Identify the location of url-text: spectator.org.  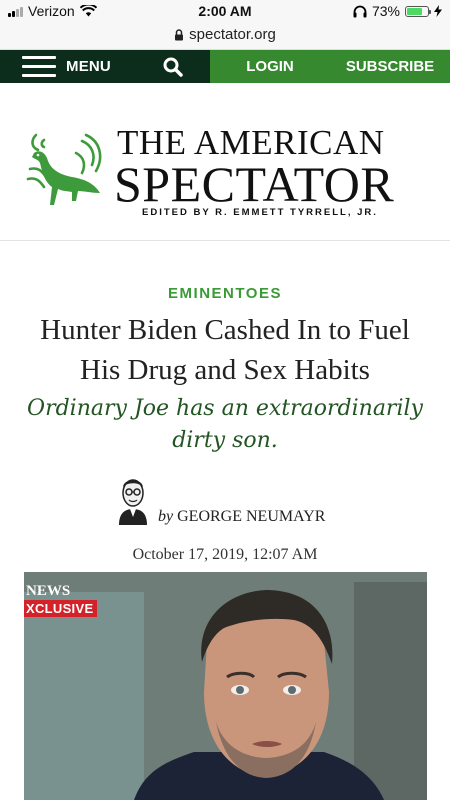
(232, 34).